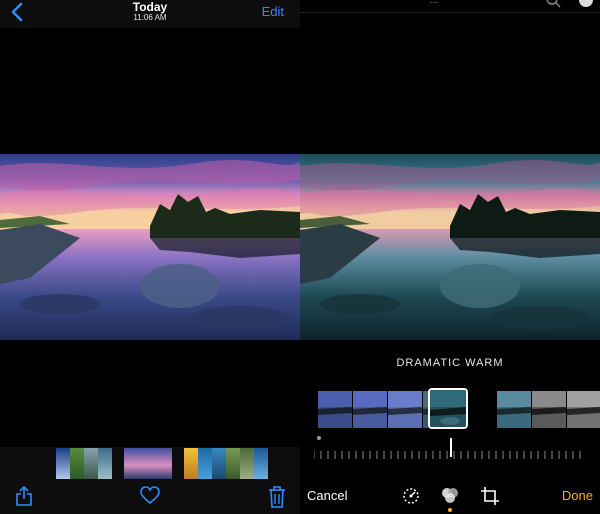  Describe the element at coordinates (450, 496) in the screenshot. I see `filters-icon` at that location.